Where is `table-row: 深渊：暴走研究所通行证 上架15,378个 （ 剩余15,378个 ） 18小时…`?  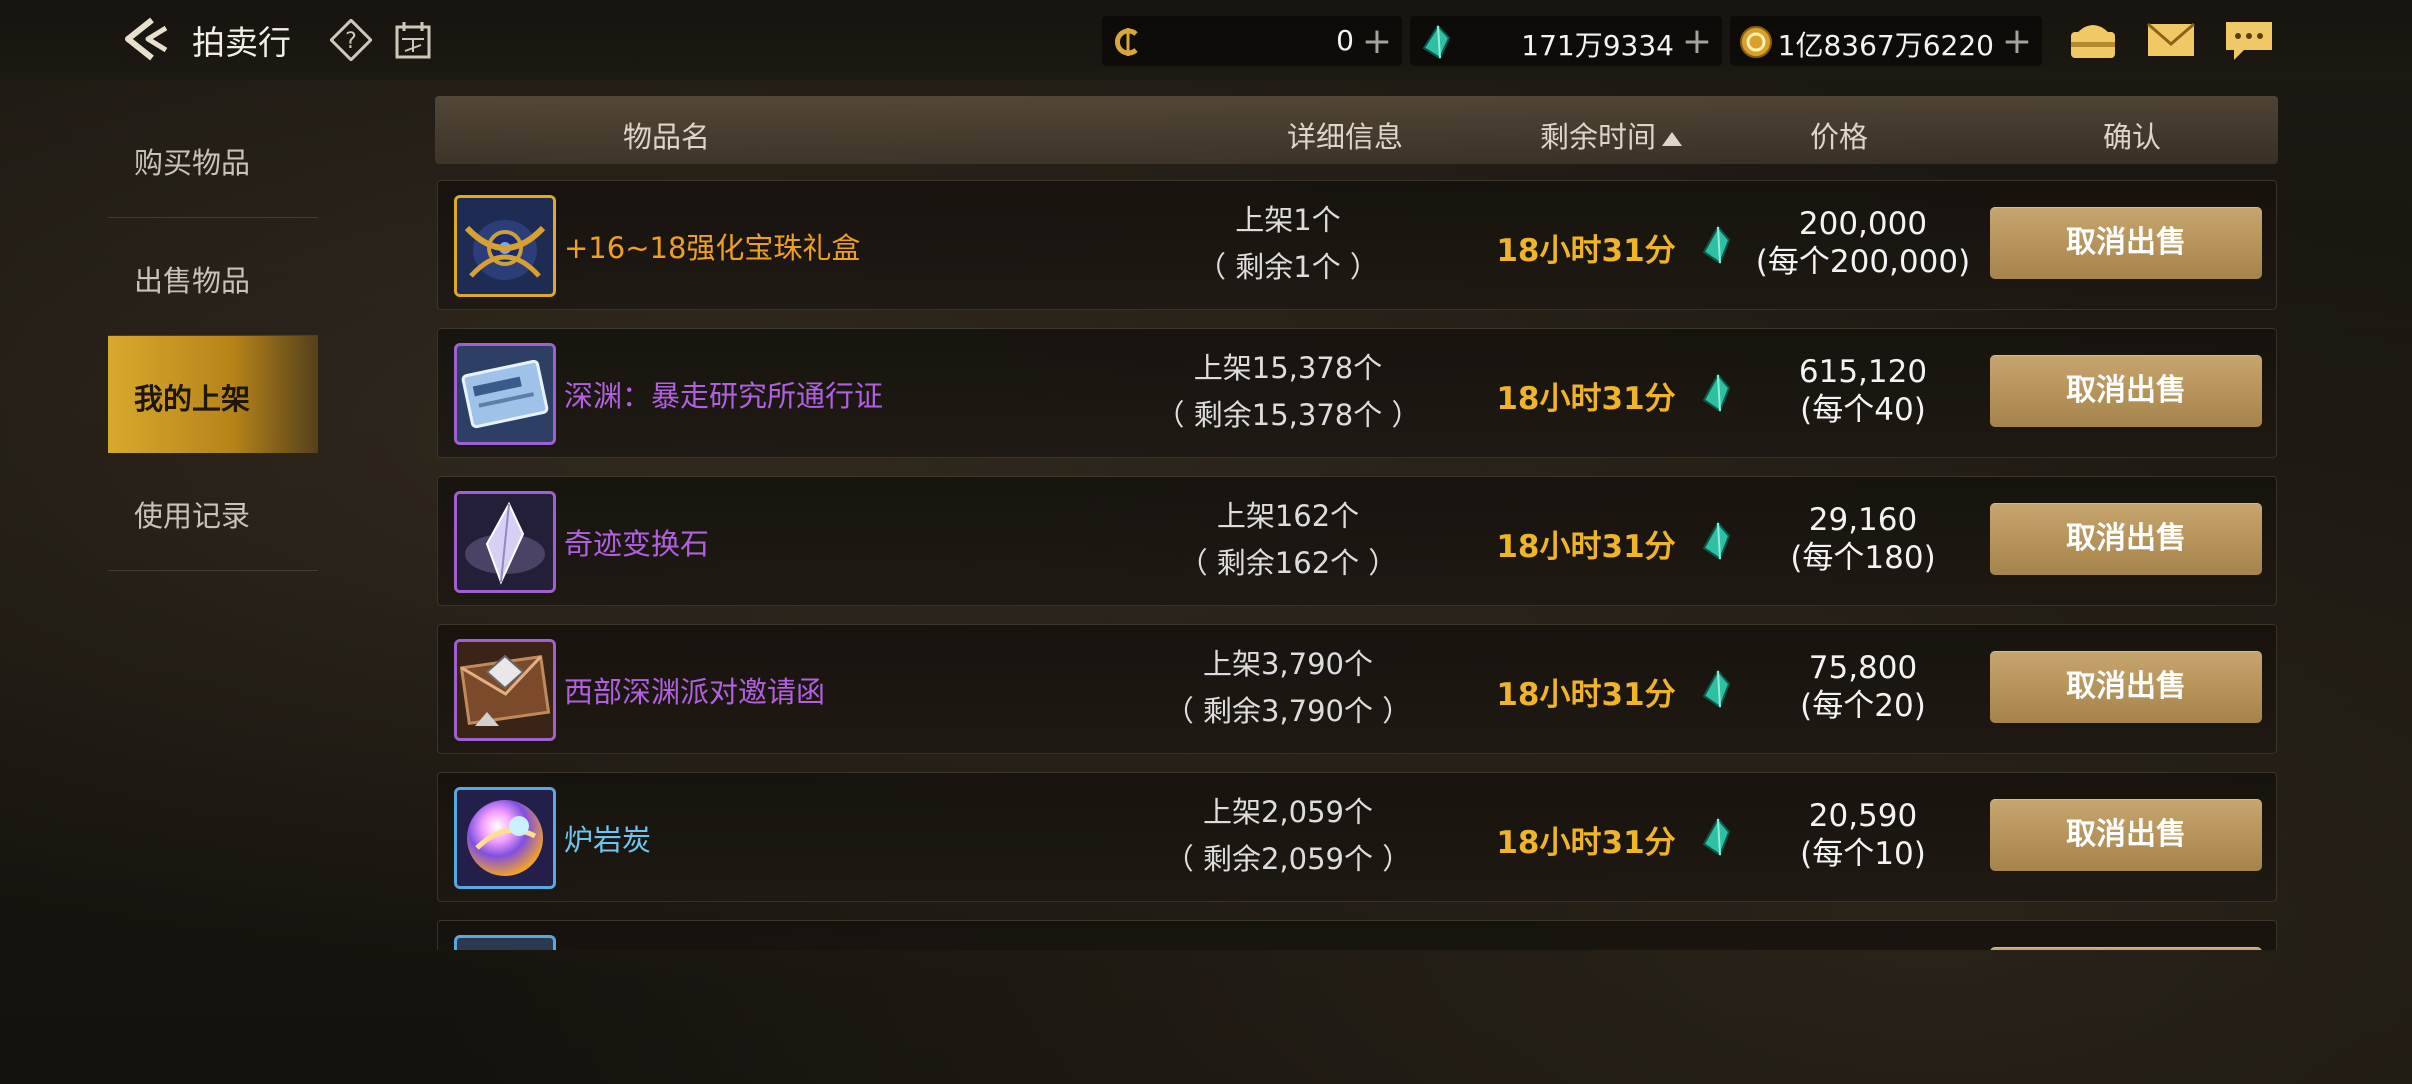
table-row: 深渊：暴走研究所通行证 上架15,378个 （ 剩余15,378个 ） 18小时… is located at coordinates (1357, 393).